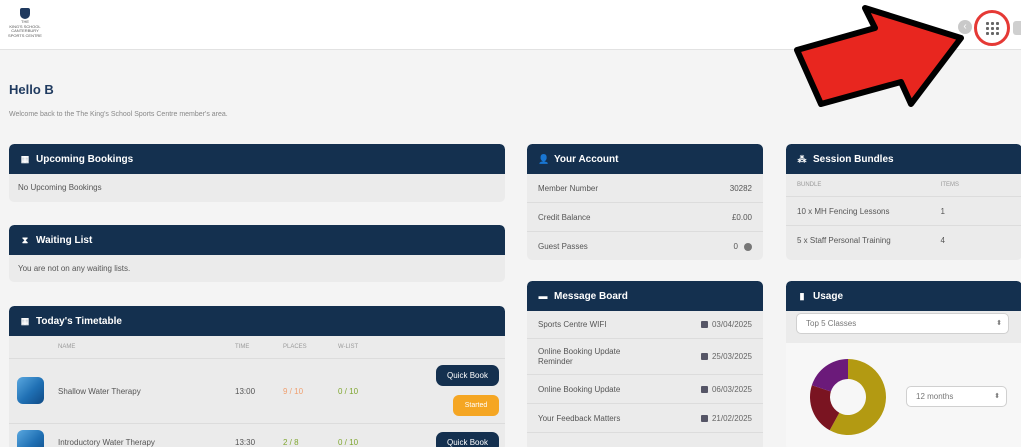  Describe the element at coordinates (645, 159) in the screenshot. I see `account-header: 👤 Your Account` at that location.